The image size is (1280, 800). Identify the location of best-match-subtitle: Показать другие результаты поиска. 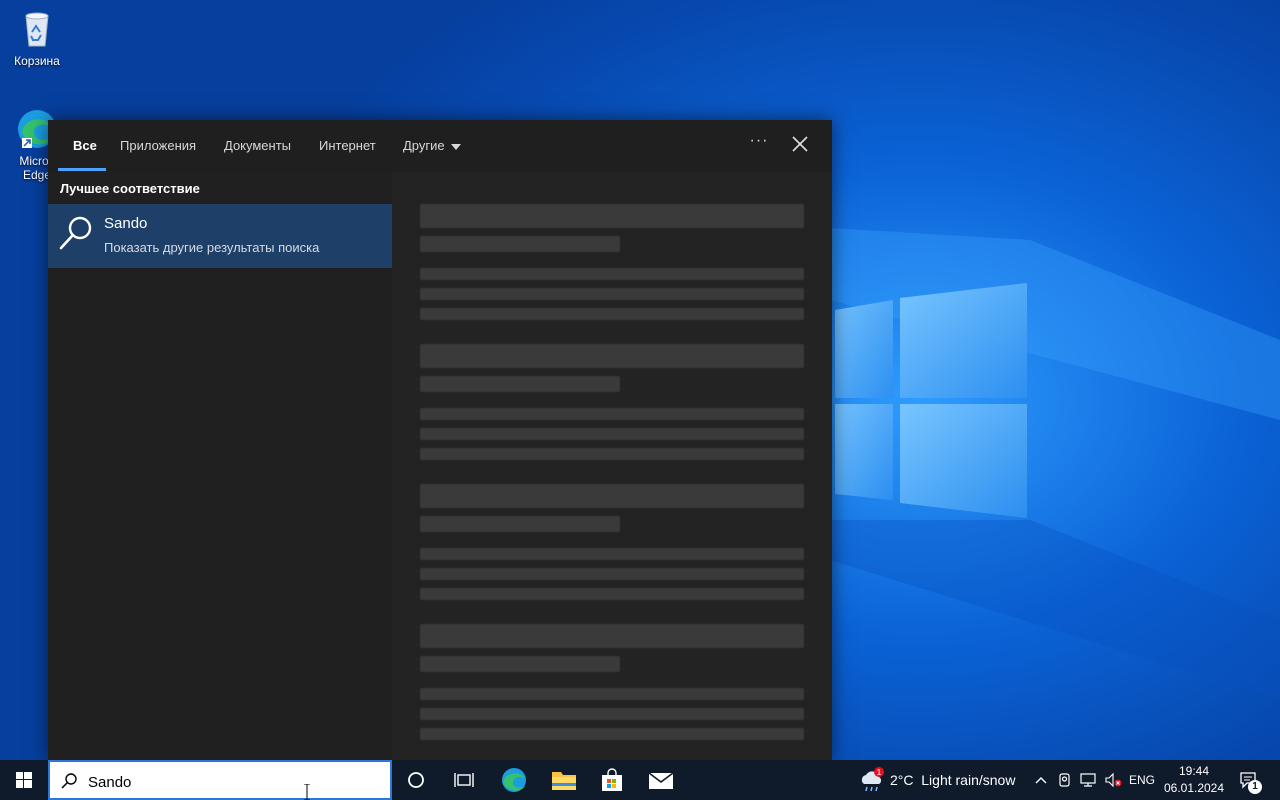
(212, 247).